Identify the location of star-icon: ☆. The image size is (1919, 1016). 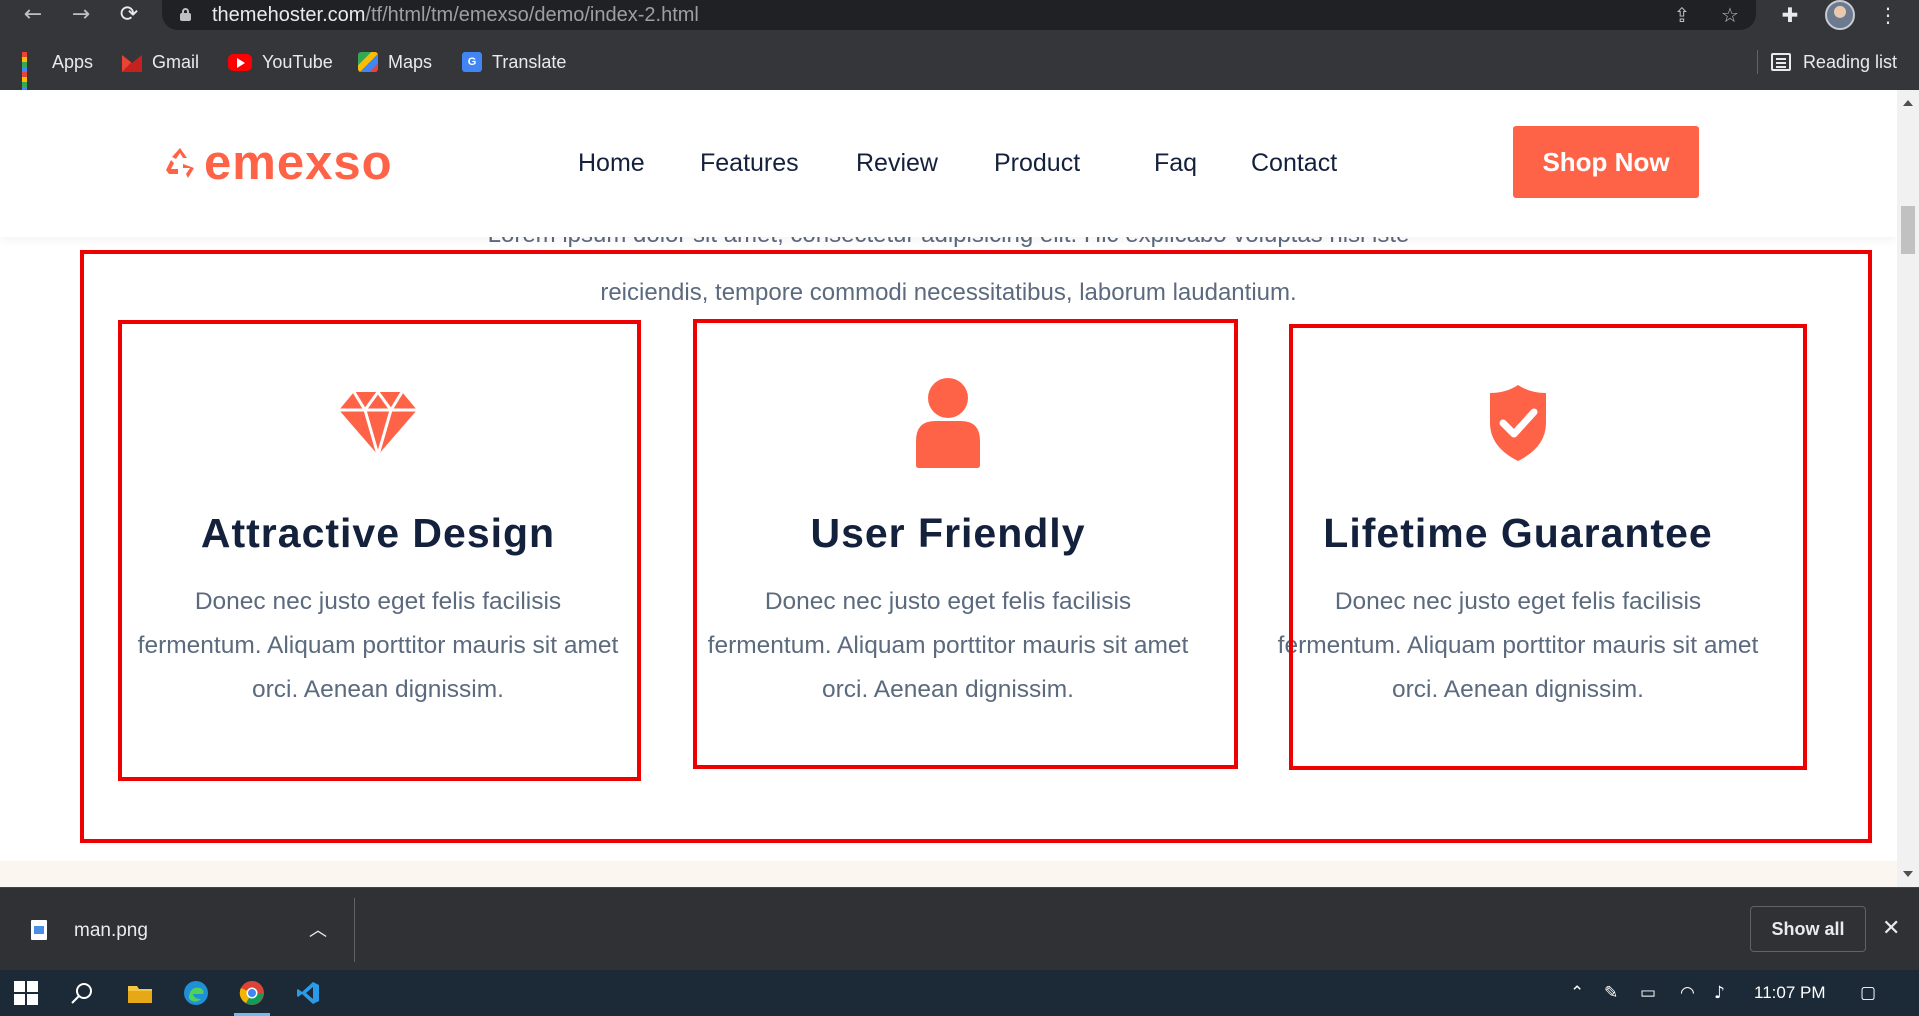
(1730, 15).